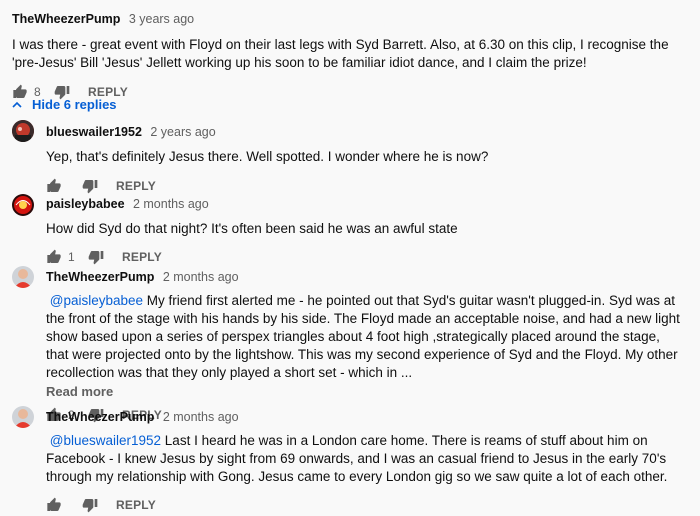 The width and height of the screenshot is (700, 516). I want to click on hide-replies-button: Hide 6 replies, so click(64, 104).